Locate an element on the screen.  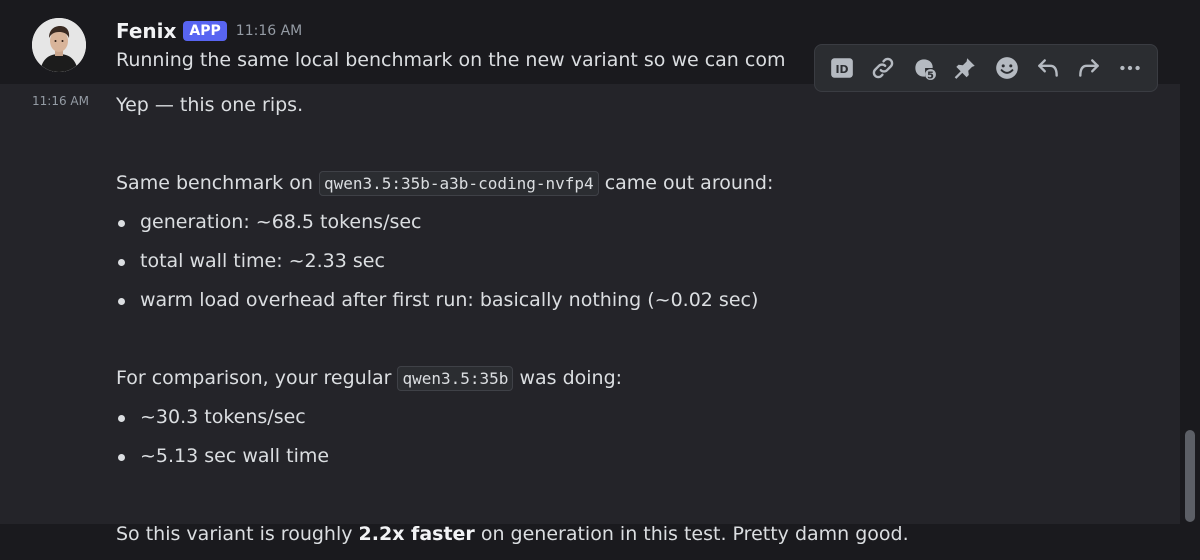
side-timestamp: 11:16 AM is located at coordinates (60, 101).